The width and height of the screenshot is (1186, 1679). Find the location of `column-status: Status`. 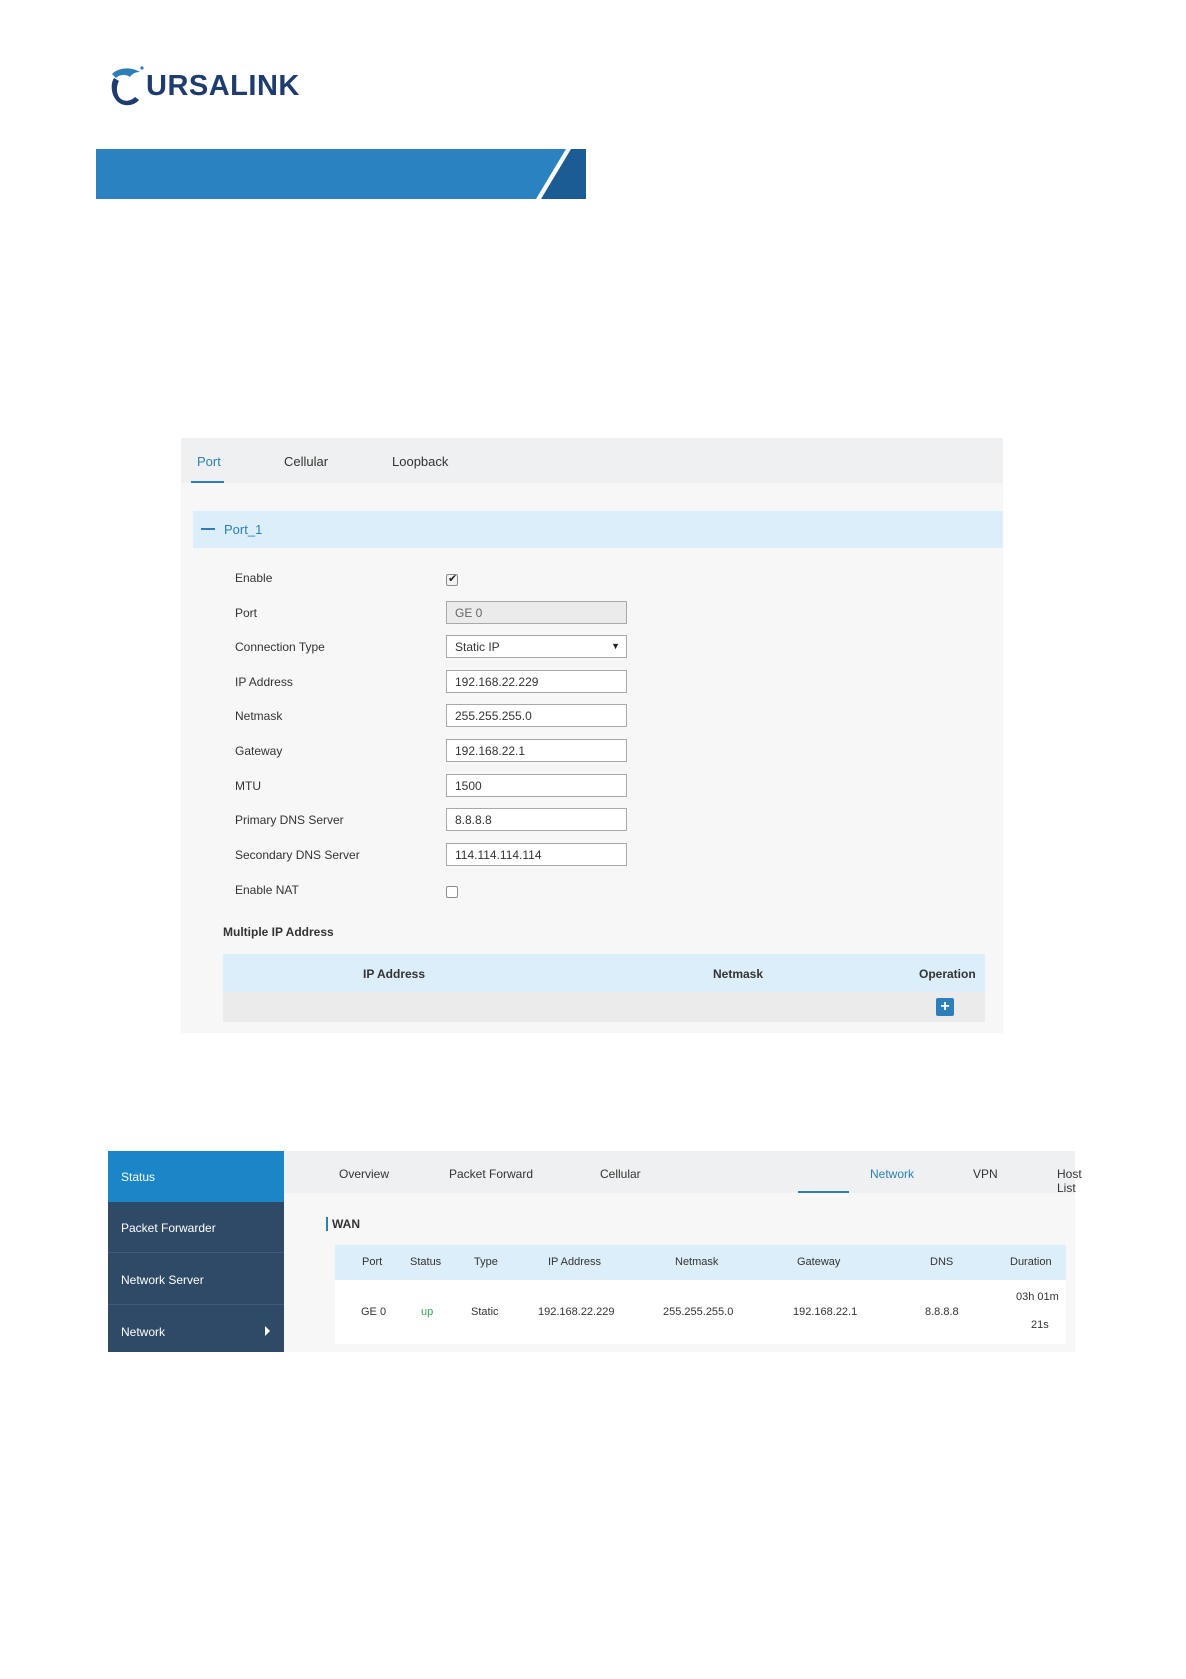

column-status: Status is located at coordinates (426, 1262).